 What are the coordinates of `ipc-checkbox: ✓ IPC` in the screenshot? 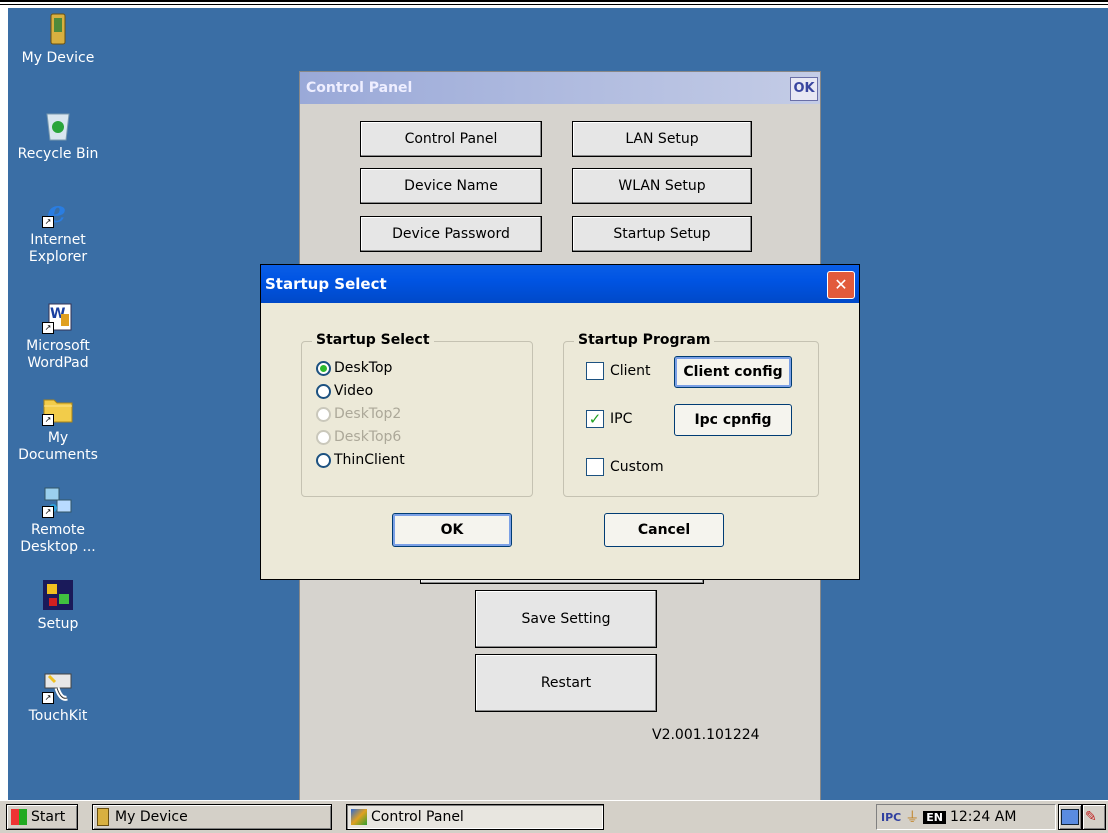 It's located at (609, 419).